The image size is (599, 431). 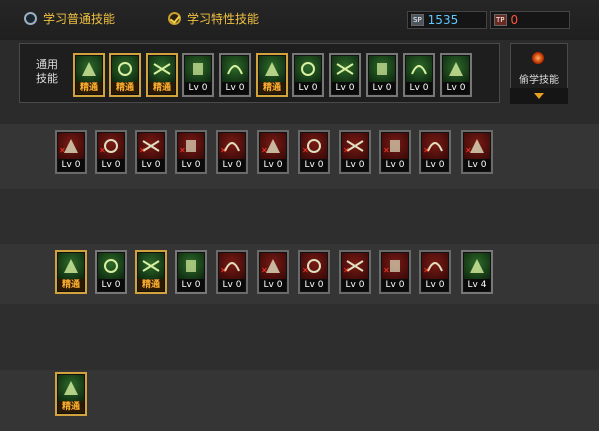 What do you see at coordinates (477, 272) in the screenshot?
I see `row2-skill-11: Lv 4` at bounding box center [477, 272].